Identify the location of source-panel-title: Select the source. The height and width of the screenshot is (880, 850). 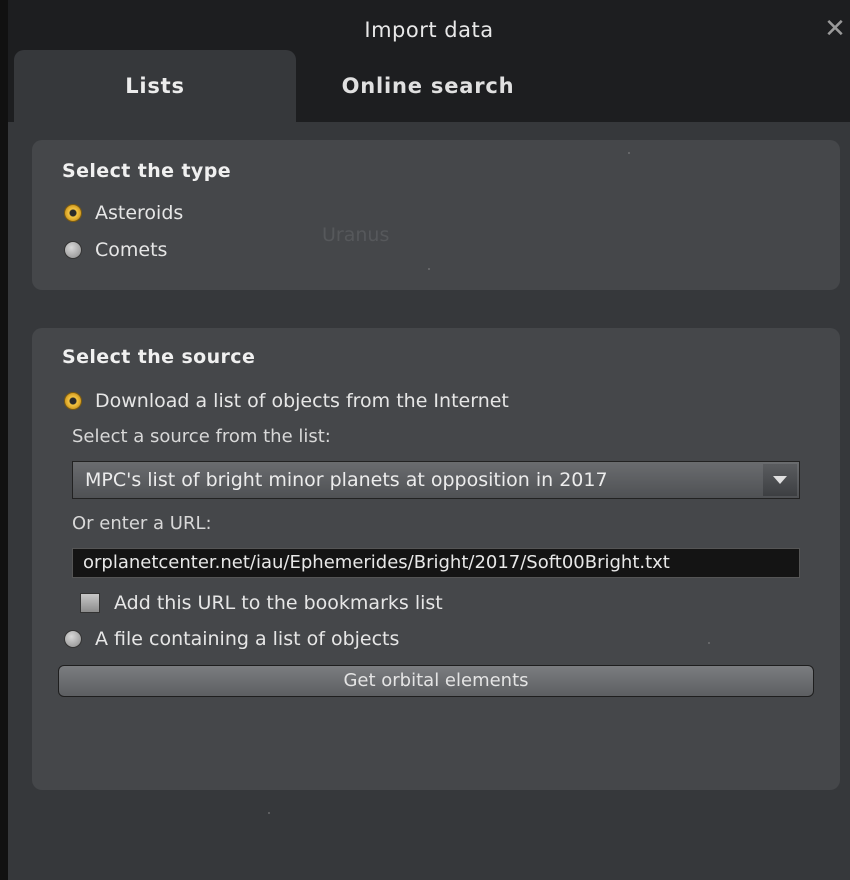
(159, 357).